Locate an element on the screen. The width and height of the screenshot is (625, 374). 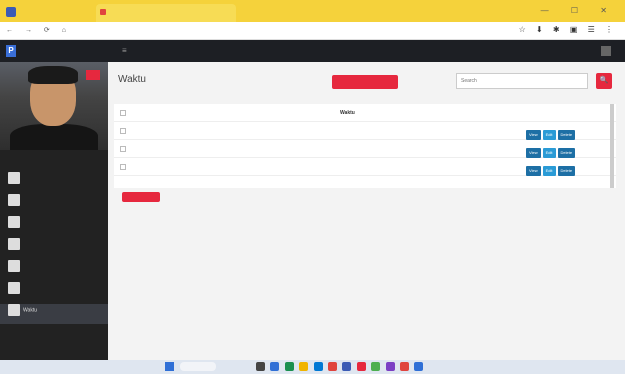
taskbar-search is located at coordinates (198, 366).